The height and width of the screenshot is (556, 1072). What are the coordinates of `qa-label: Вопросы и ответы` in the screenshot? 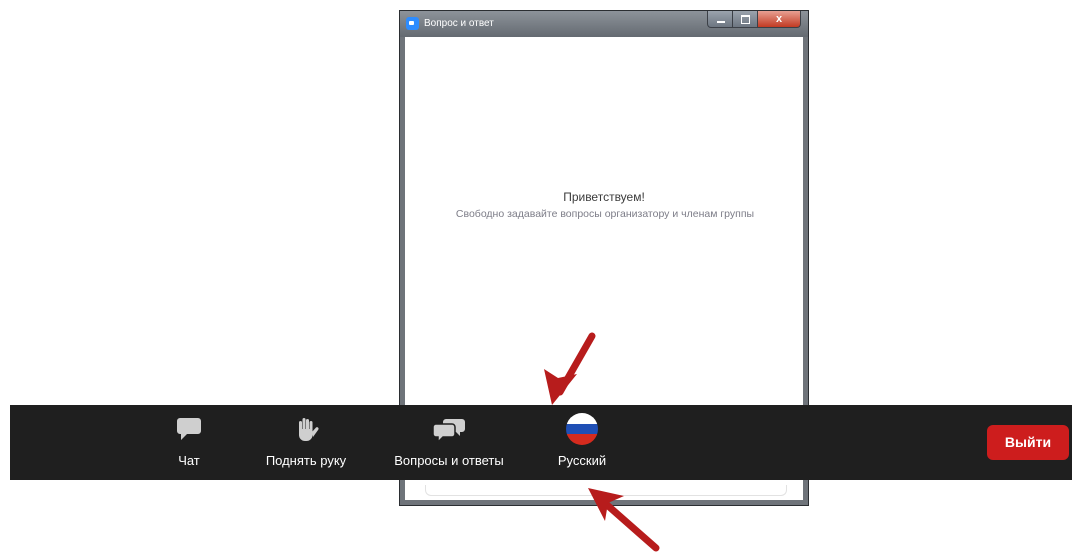 It's located at (449, 460).